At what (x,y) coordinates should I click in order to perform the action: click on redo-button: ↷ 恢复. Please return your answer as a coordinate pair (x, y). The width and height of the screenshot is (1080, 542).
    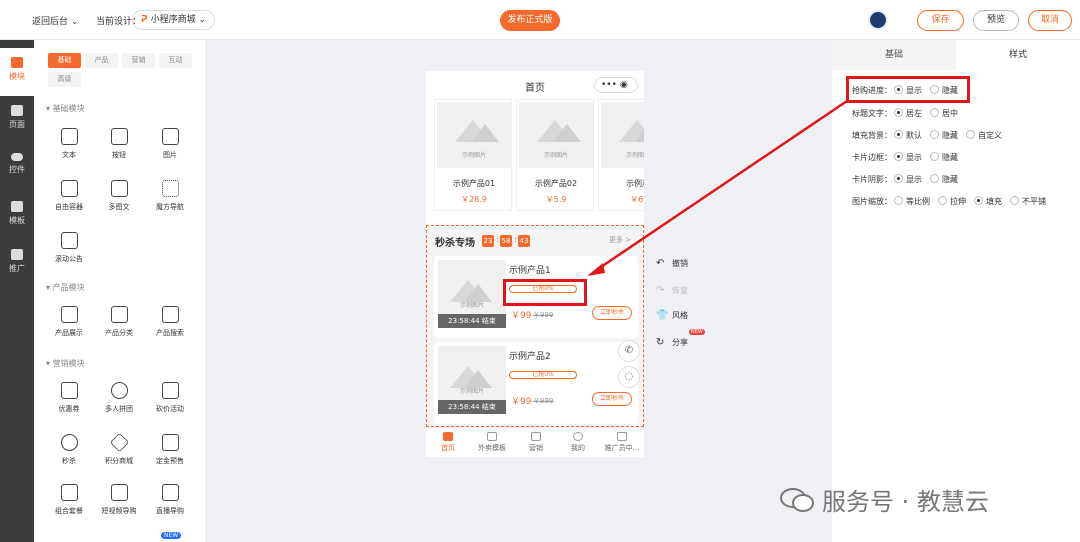
    Looking at the image, I should click on (672, 290).